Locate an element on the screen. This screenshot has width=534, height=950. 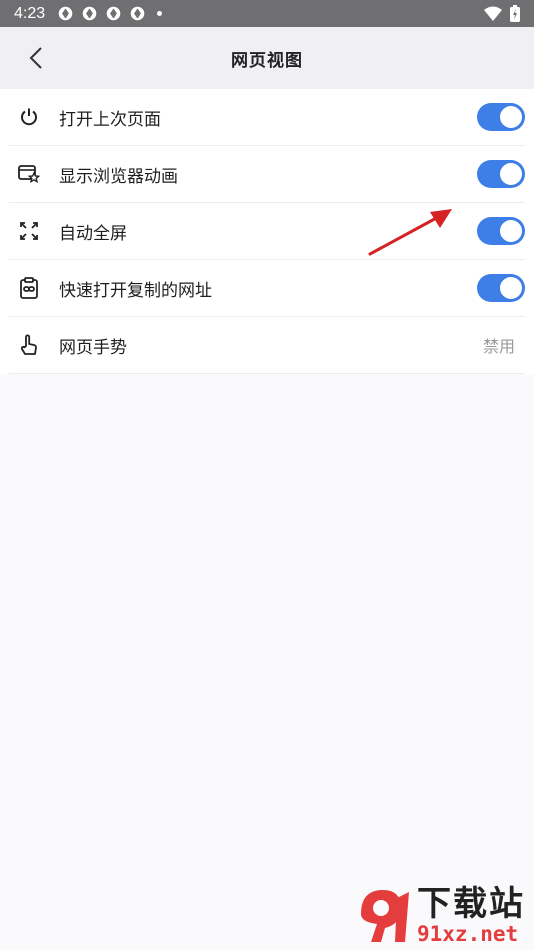
more-notifications-dot is located at coordinates (160, 13).